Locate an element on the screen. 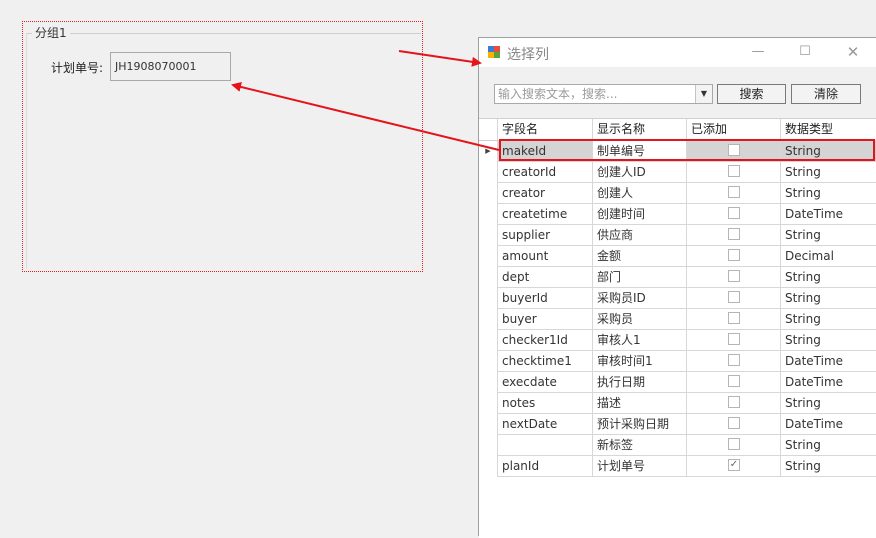 This screenshot has width=876, height=538. cell-display-name: 描述 is located at coordinates (639, 403).